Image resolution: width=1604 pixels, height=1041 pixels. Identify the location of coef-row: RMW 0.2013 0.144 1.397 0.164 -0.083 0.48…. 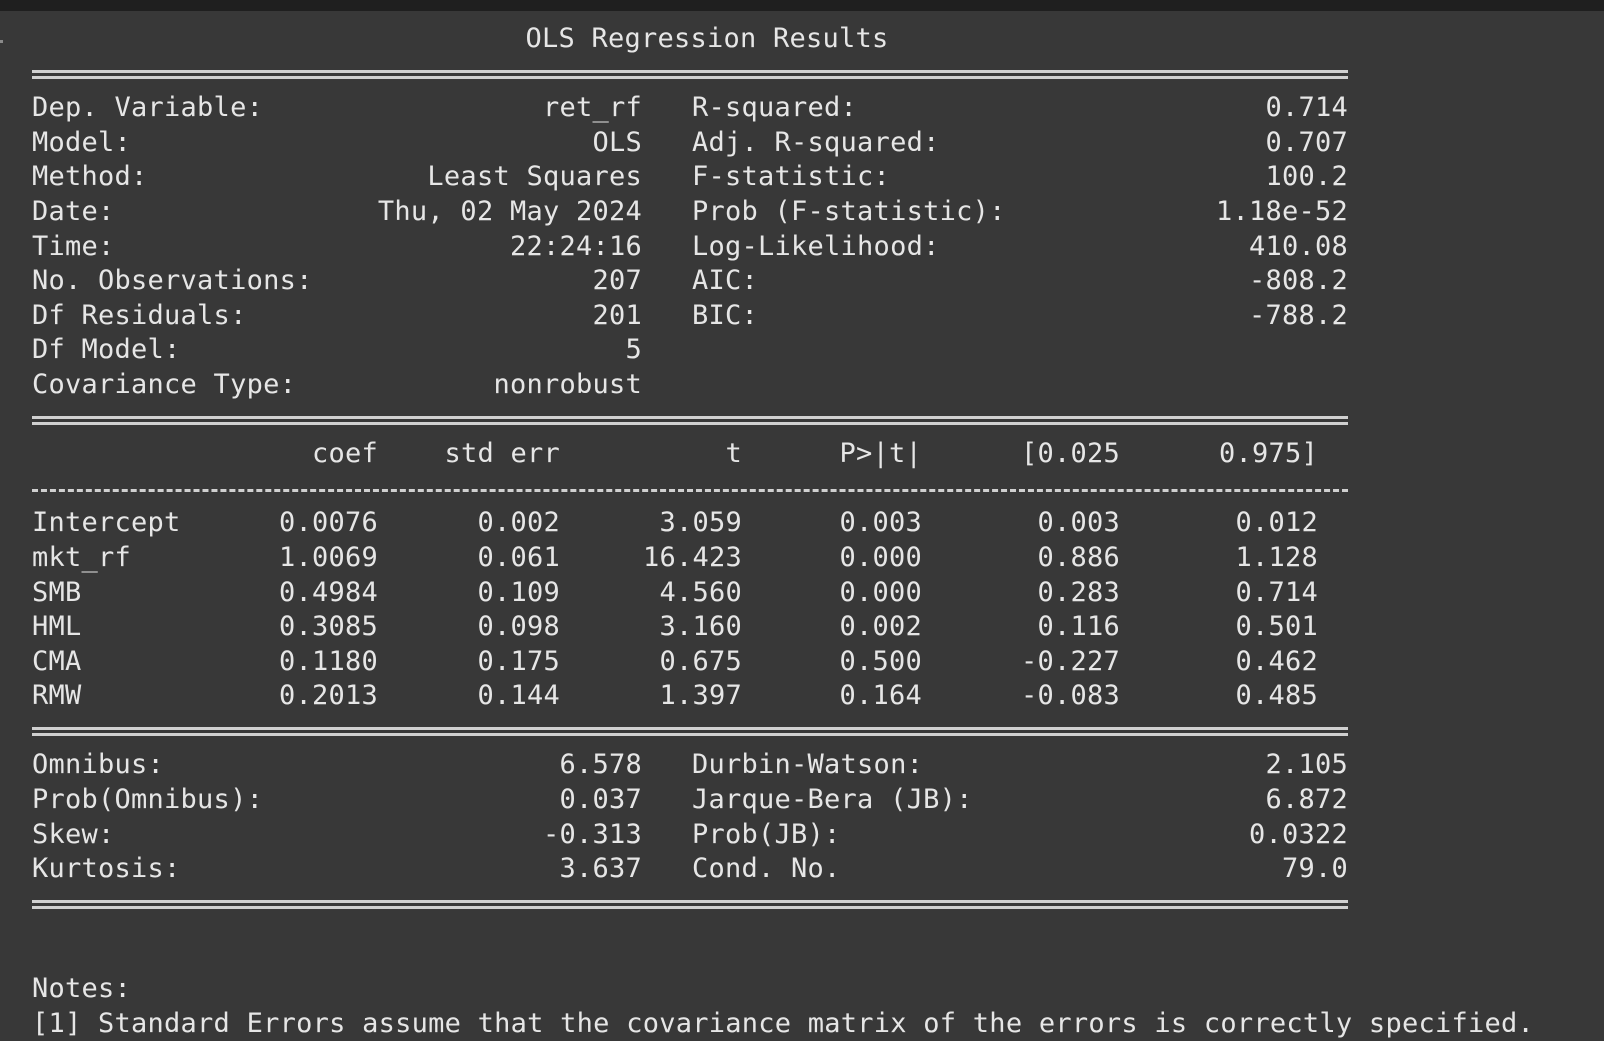
(783, 696).